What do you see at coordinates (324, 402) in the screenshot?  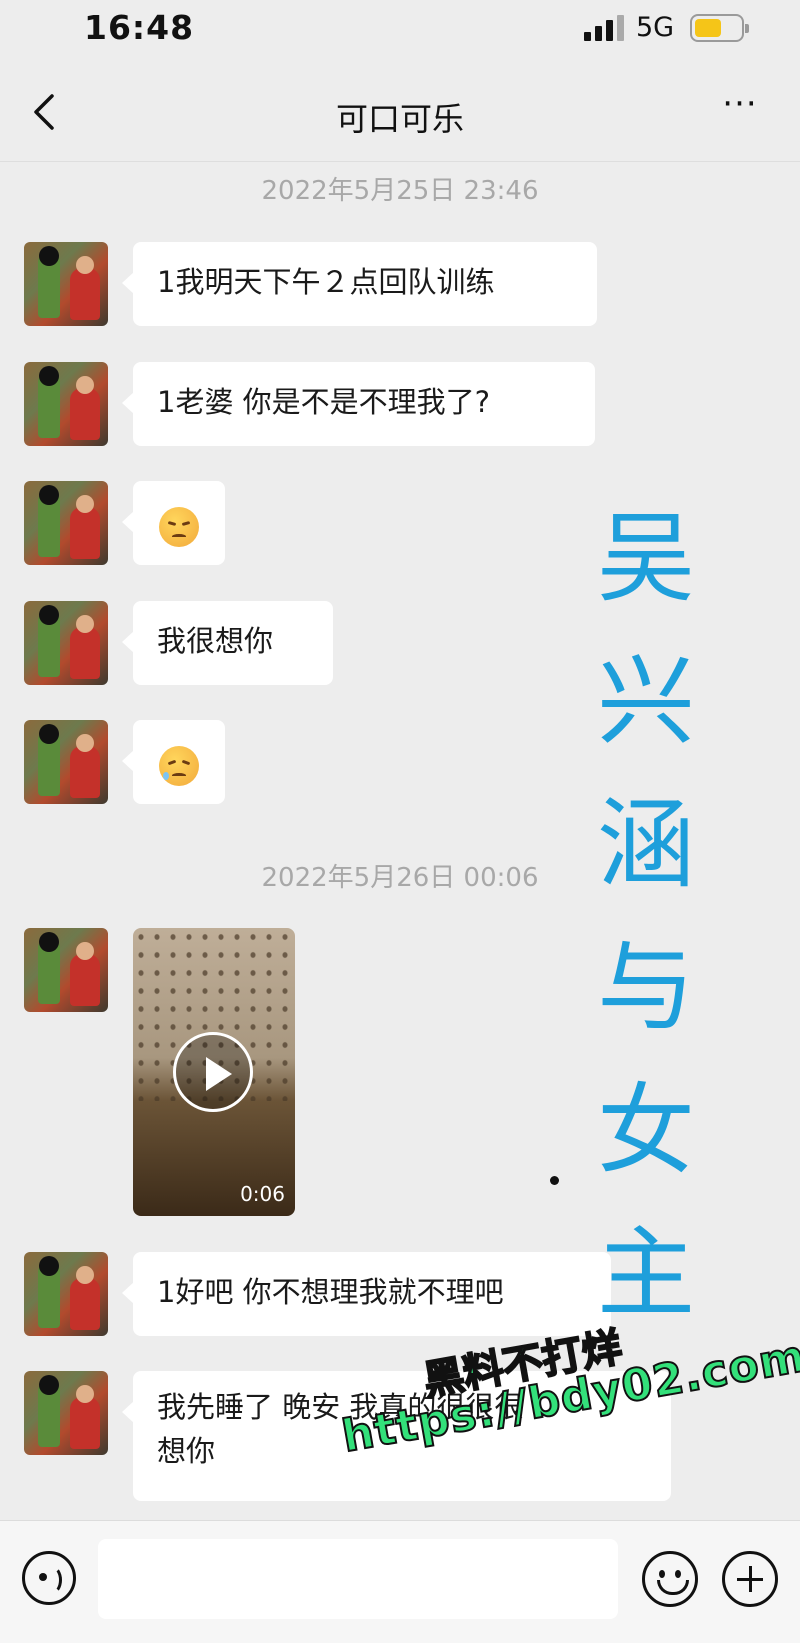 I see `message-text: 1老婆 你是不是不理我了?` at bounding box center [324, 402].